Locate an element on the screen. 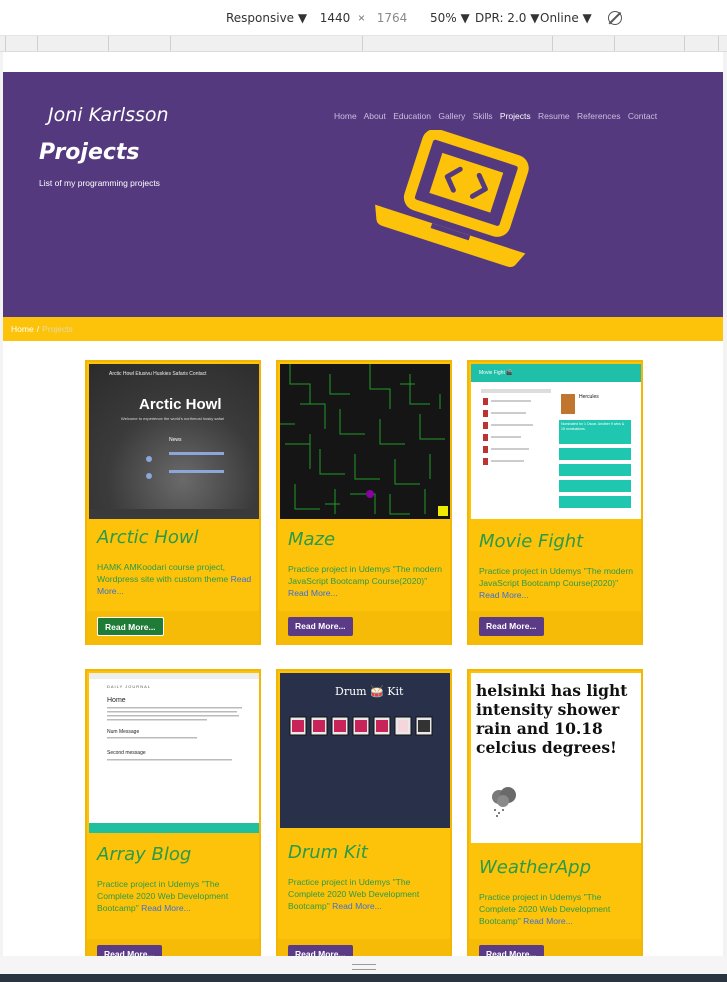 Image resolution: width=727 pixels, height=982 pixels. project-title: Drum Kit is located at coordinates (328, 852).